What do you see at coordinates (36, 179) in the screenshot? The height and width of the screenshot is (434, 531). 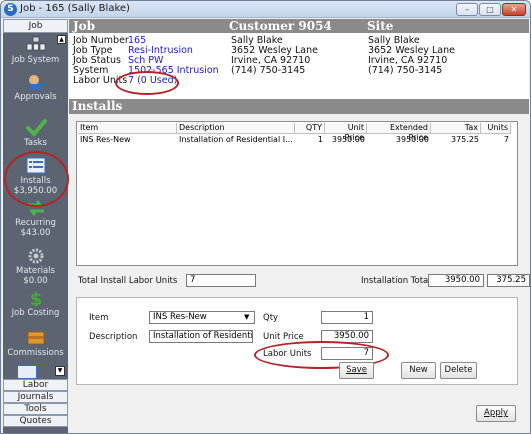 I see `installs-highlight` at bounding box center [36, 179].